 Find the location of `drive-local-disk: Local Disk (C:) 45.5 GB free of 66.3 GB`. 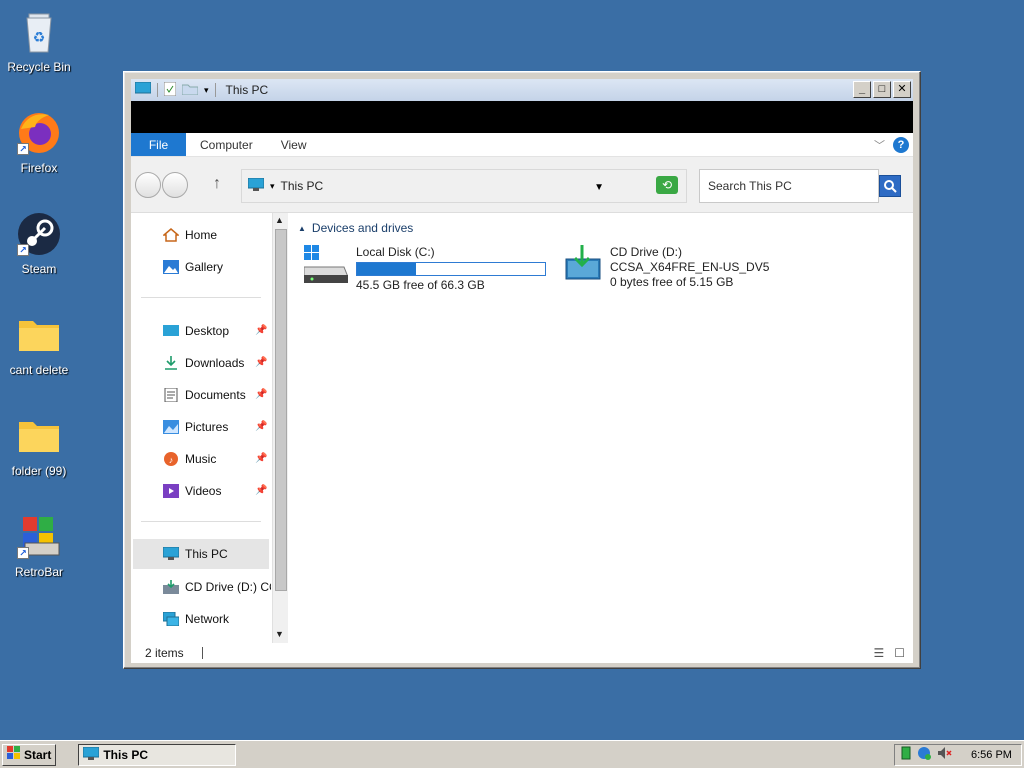

drive-local-disk: Local Disk (C:) 45.5 GB free of 66.3 GB is located at coordinates (424, 269).